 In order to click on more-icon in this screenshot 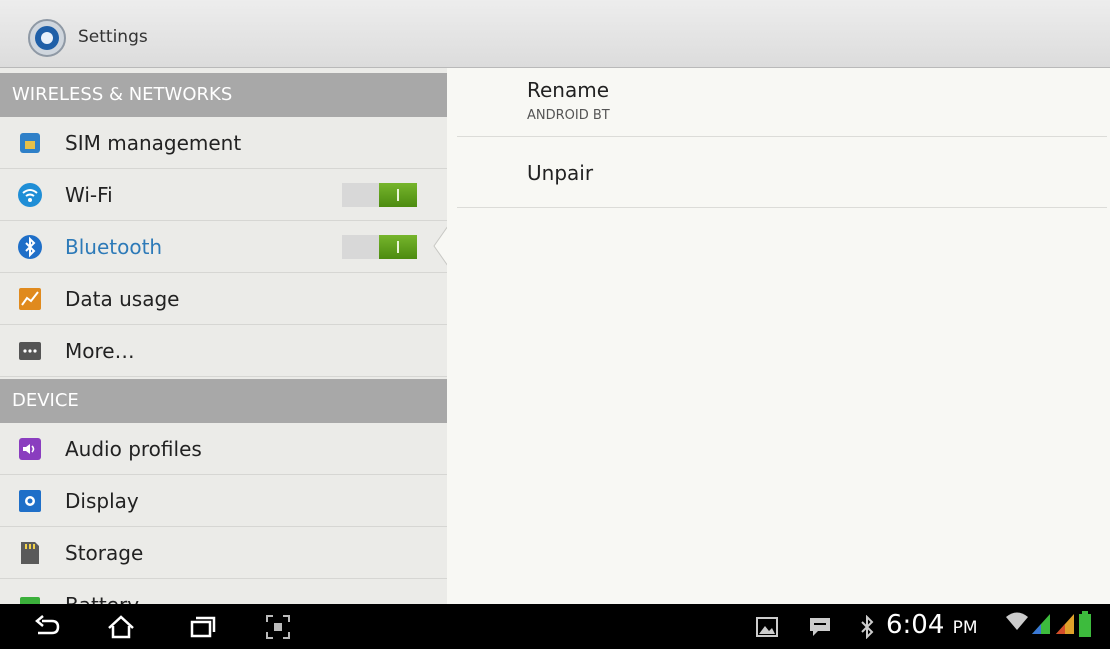, I will do `click(30, 351)`.